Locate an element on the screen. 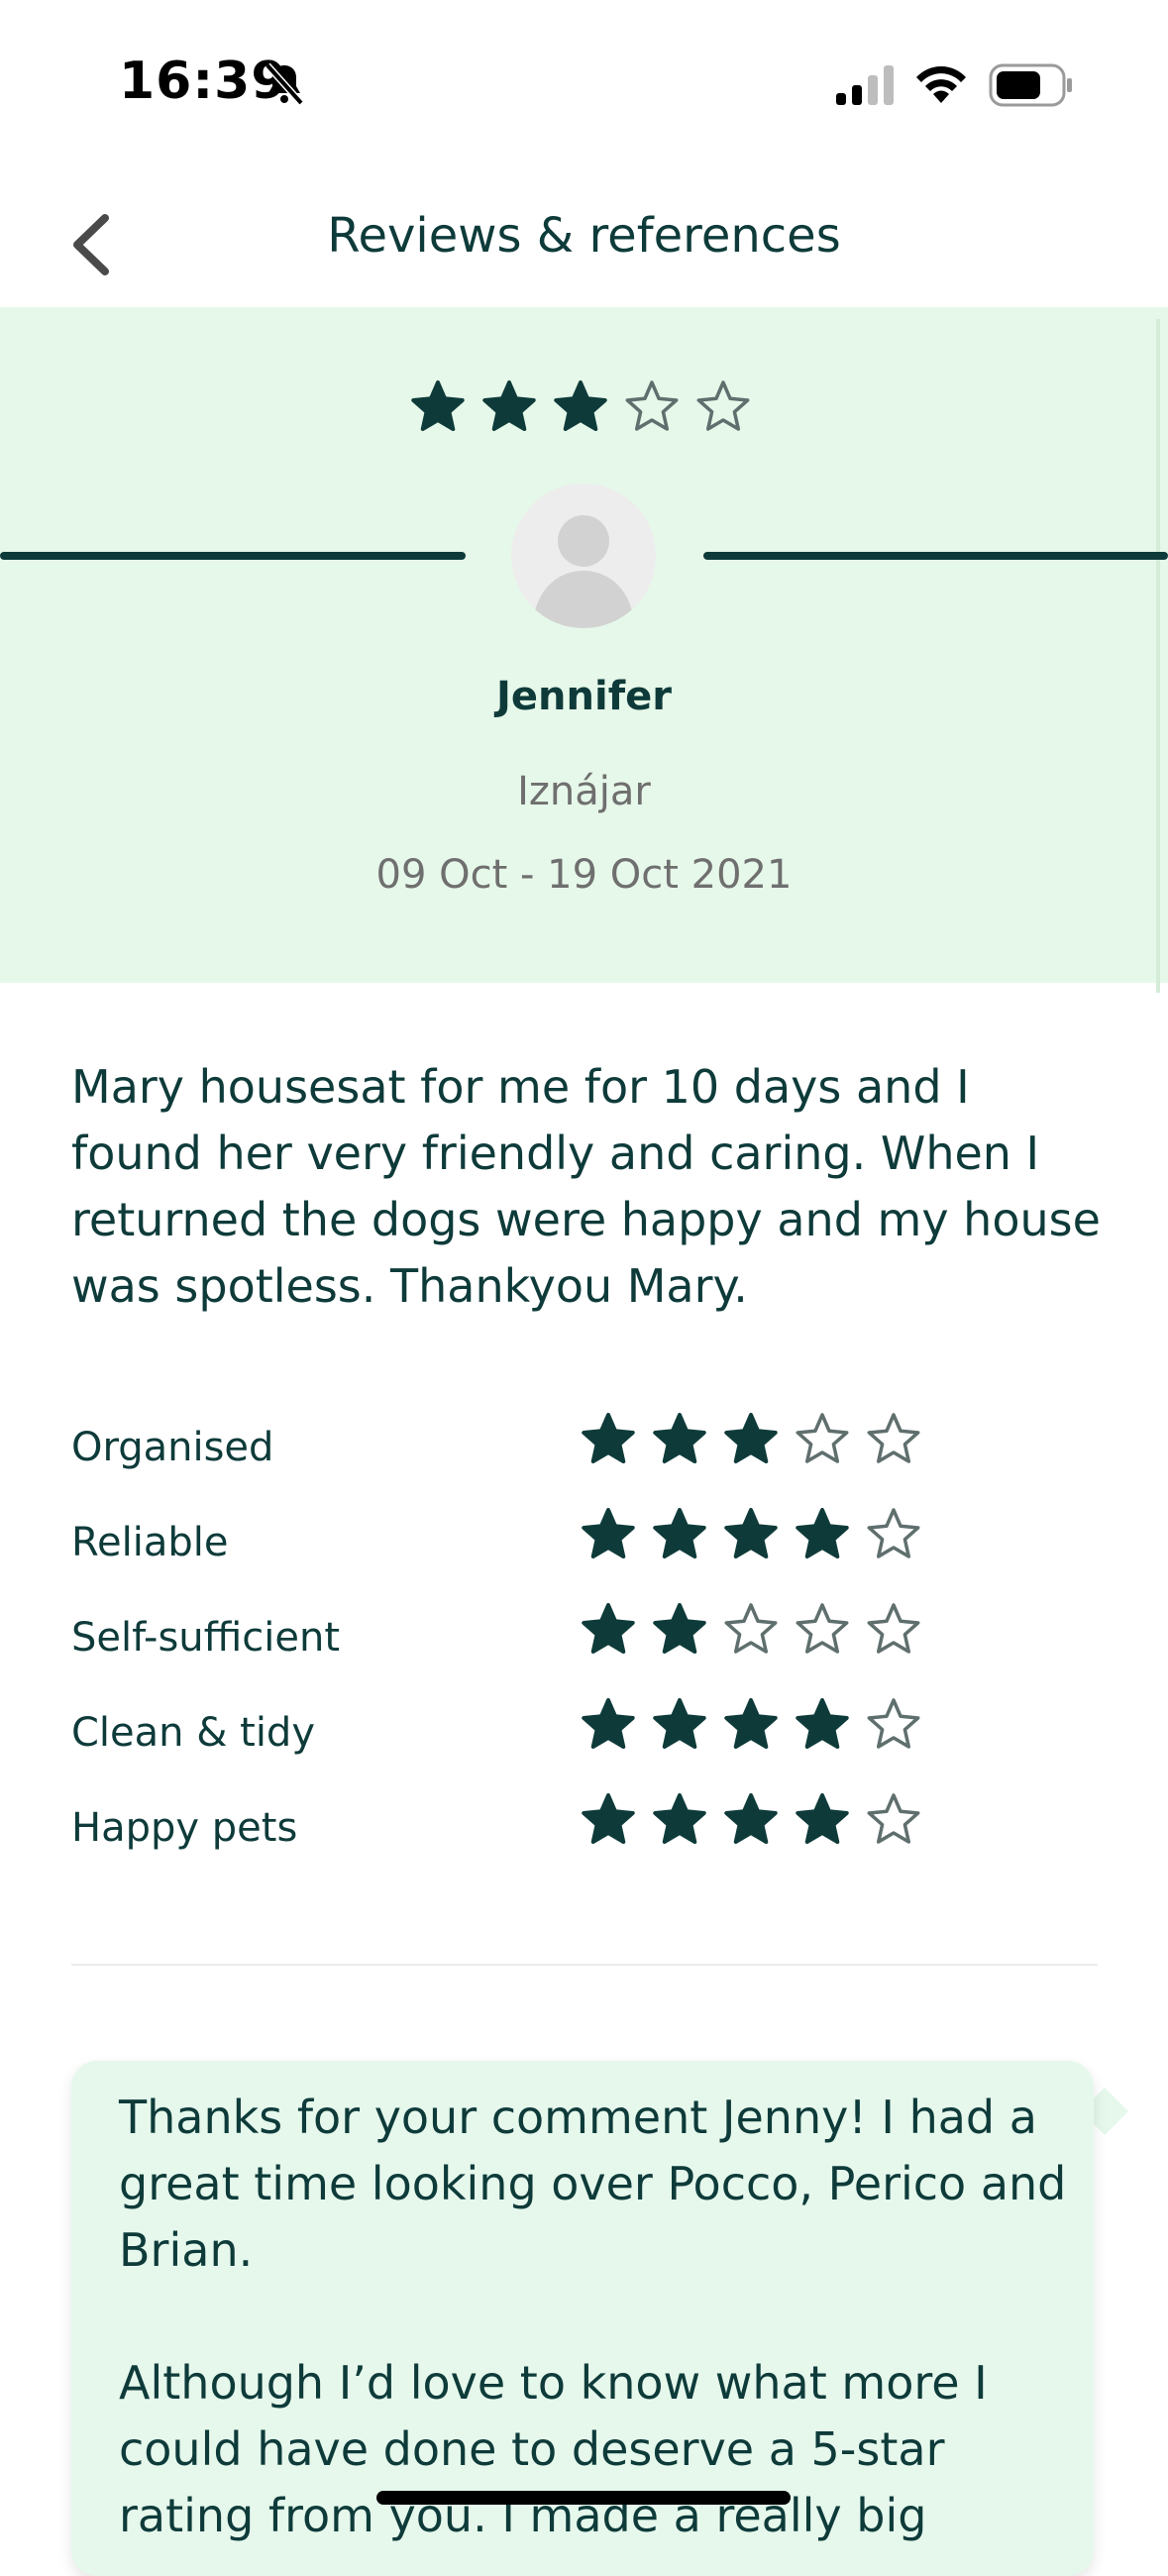  bell-muted-icon is located at coordinates (284, 84).